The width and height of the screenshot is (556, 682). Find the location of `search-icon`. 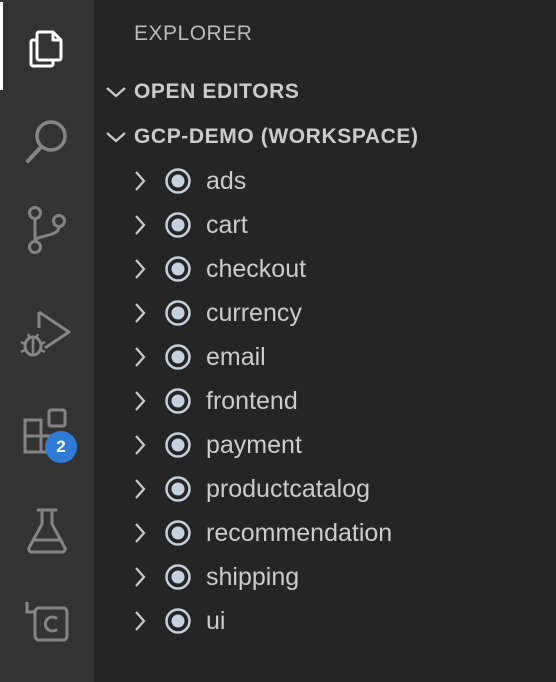

search-icon is located at coordinates (46, 141).